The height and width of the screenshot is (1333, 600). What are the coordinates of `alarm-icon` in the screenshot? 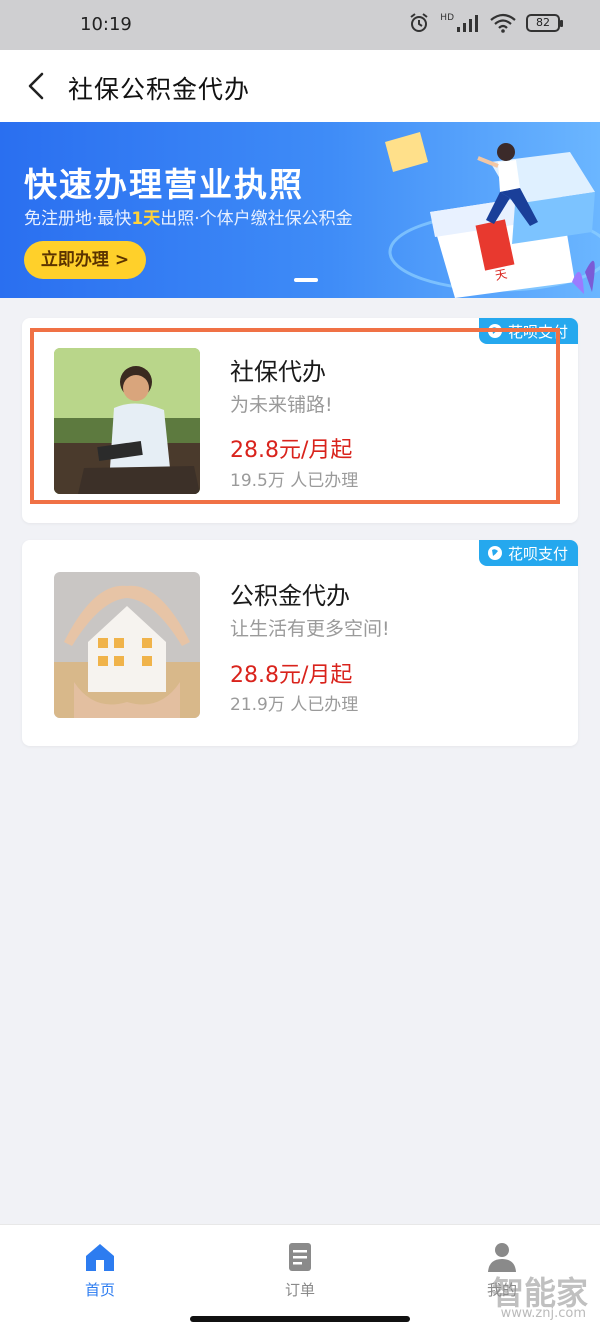 It's located at (419, 22).